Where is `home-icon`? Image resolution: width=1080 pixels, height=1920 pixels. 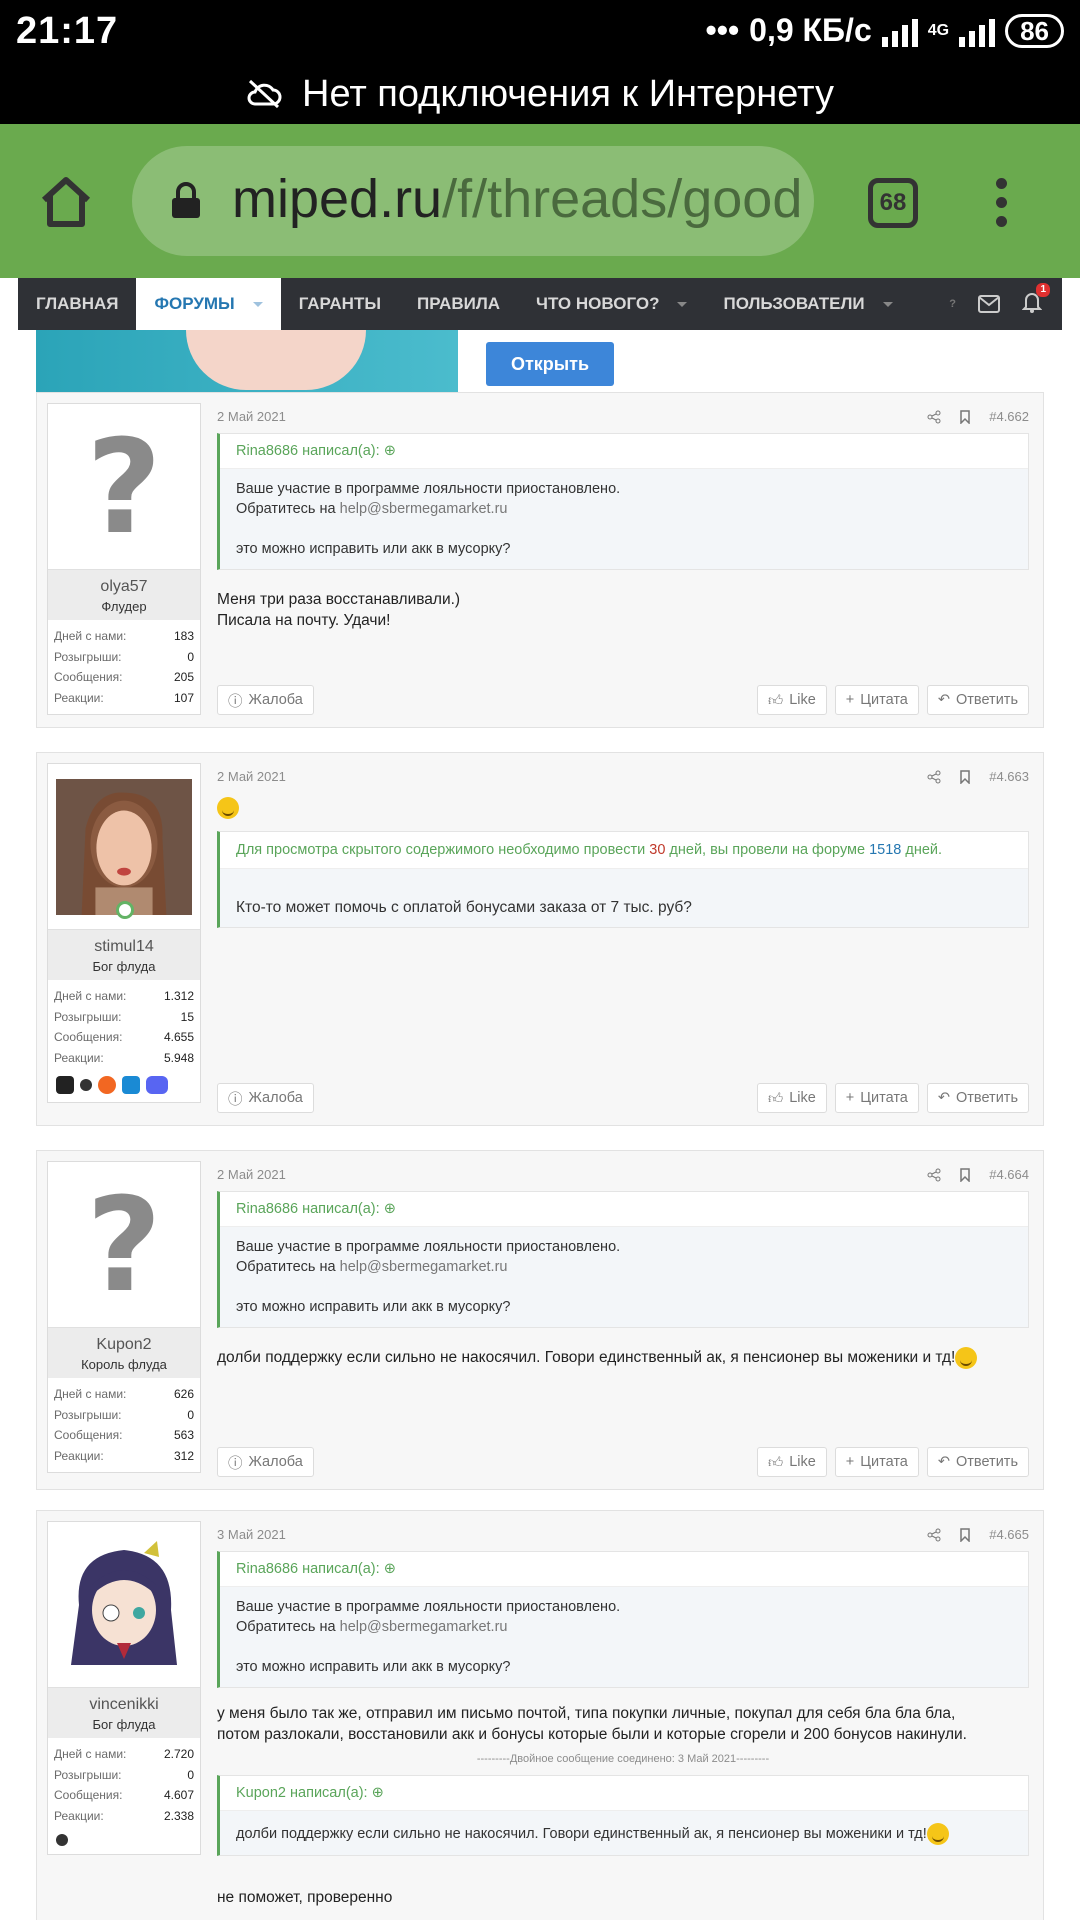
home-icon is located at coordinates (66, 202).